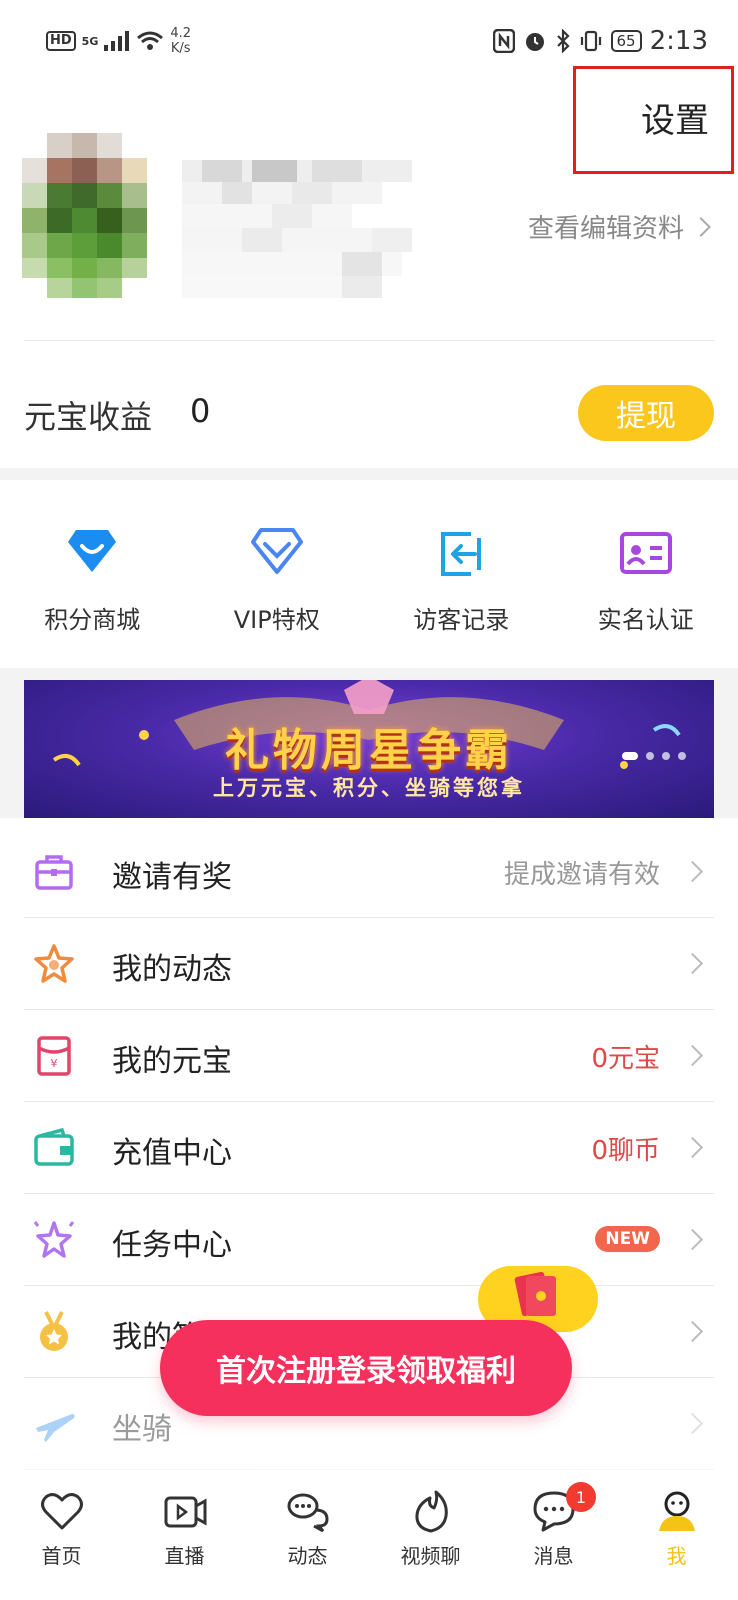 This screenshot has width=738, height=1600. Describe the element at coordinates (276, 551) in the screenshot. I see `diamond-icon` at that location.